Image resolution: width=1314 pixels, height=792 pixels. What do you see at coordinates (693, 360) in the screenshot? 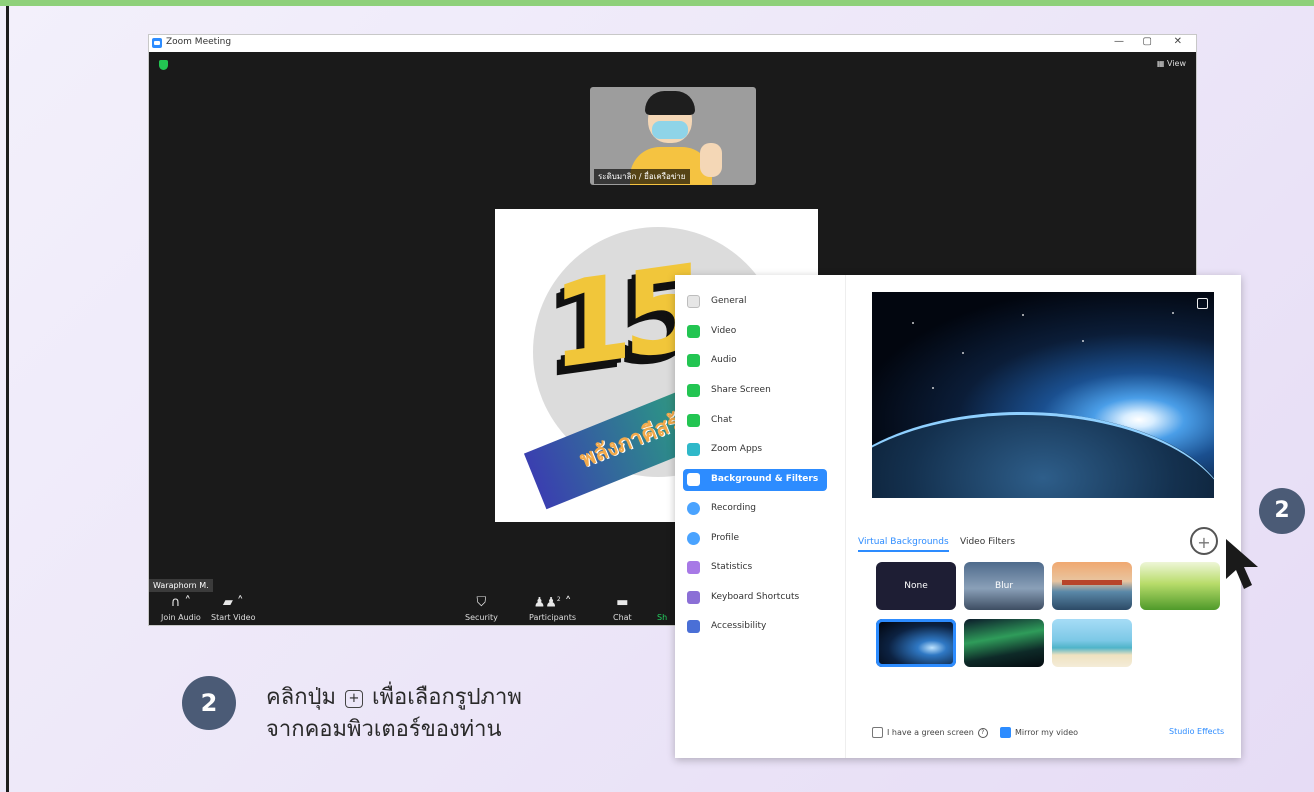
I see `headphones-icon` at bounding box center [693, 360].